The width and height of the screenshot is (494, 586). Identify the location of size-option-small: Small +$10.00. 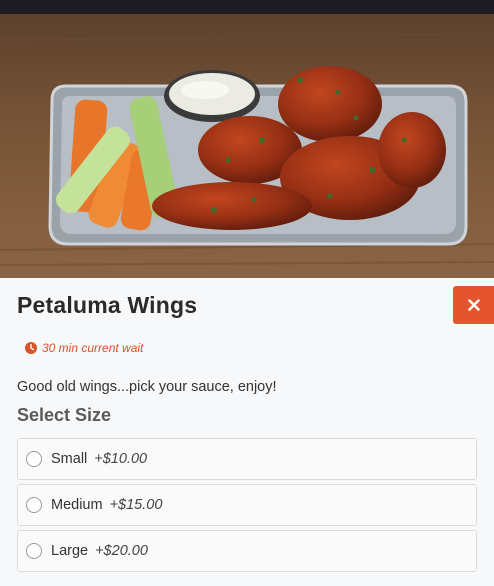
(247, 459).